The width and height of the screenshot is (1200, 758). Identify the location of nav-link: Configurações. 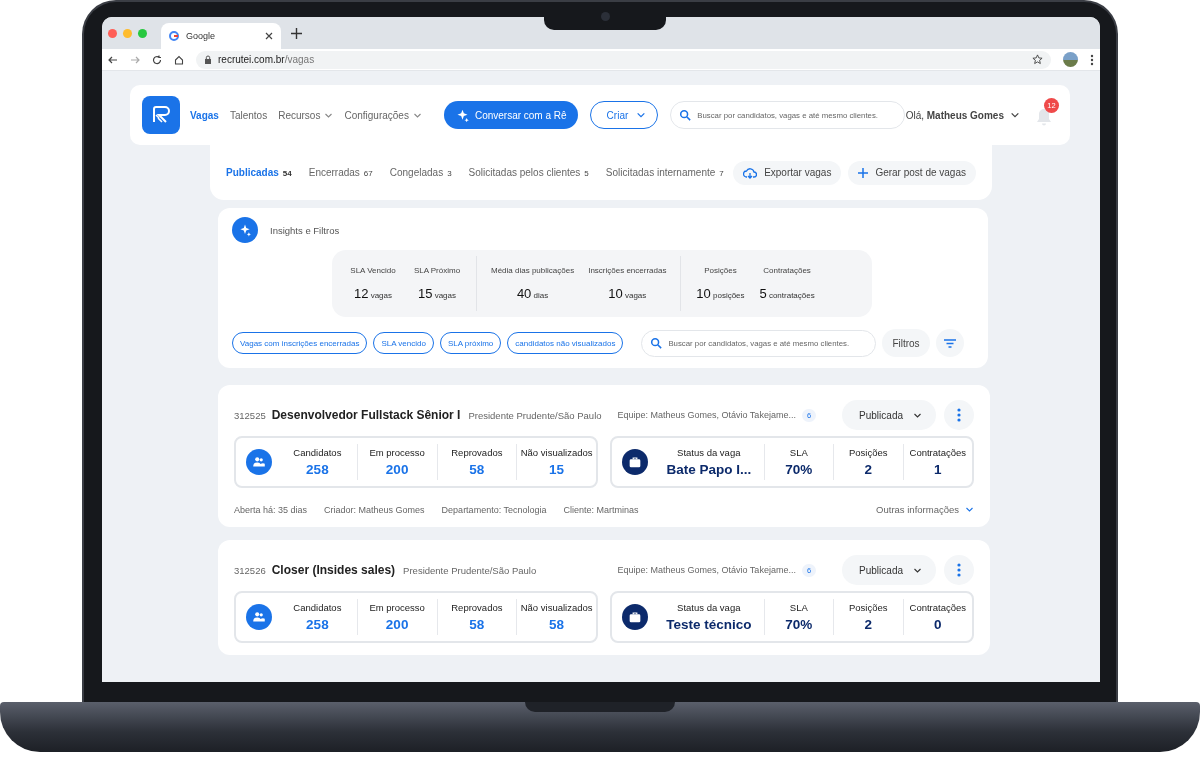
(383, 115).